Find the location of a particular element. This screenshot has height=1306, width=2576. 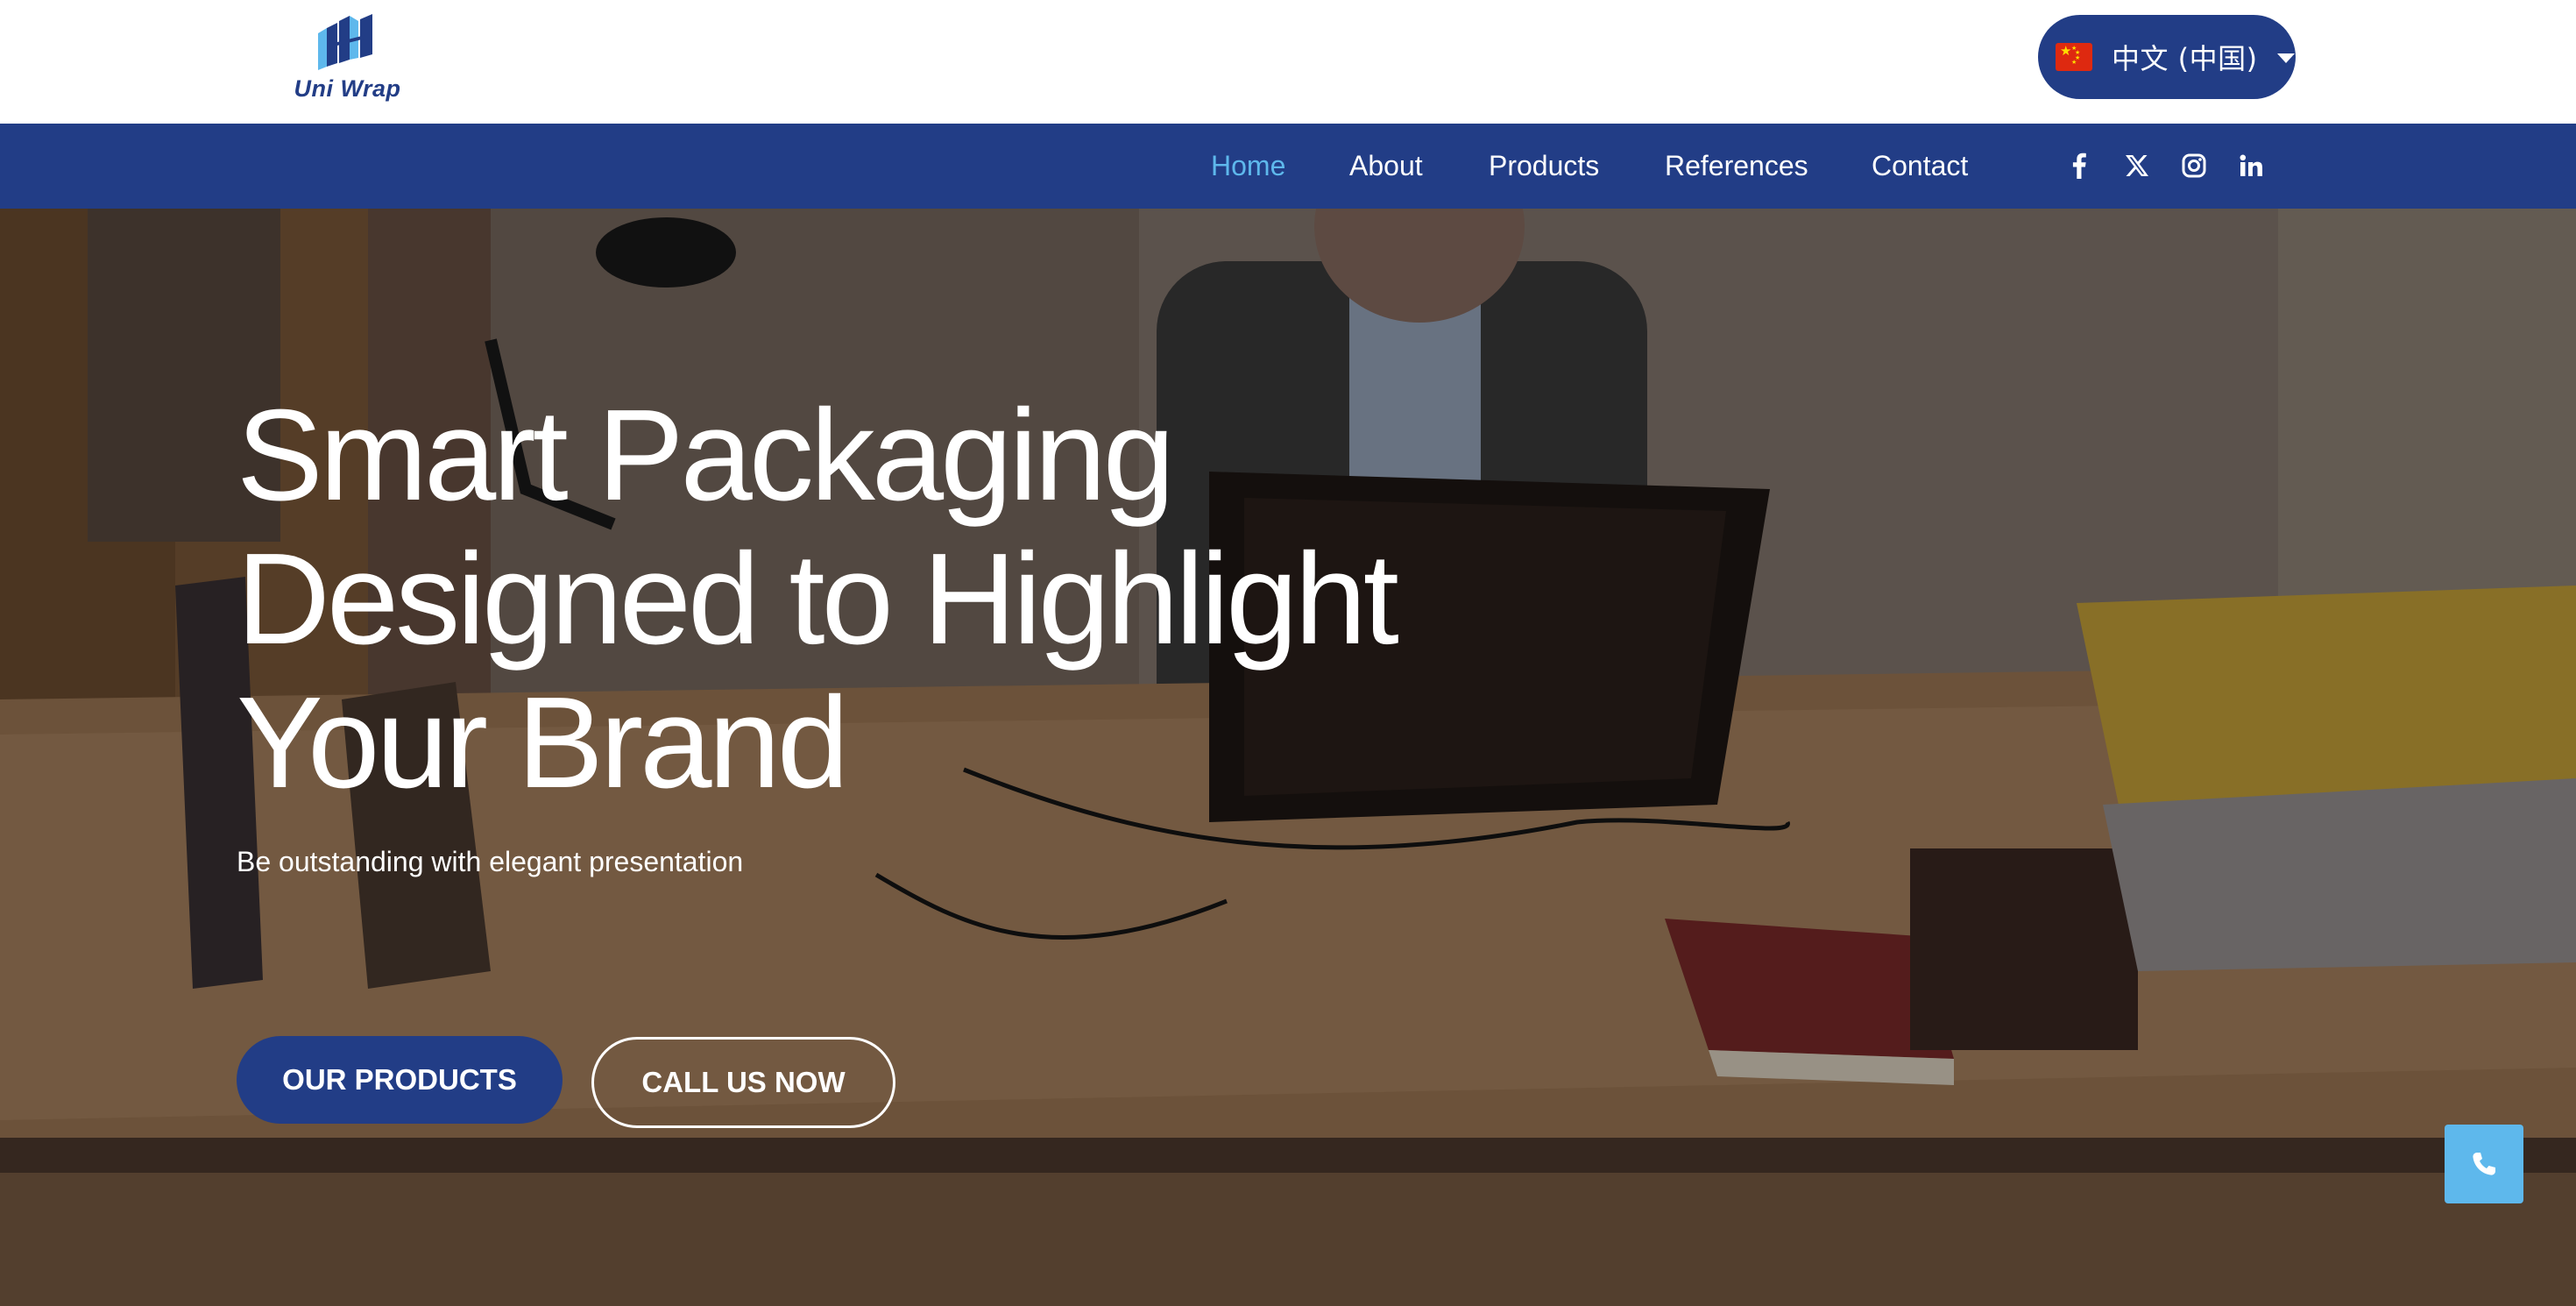

china-flag-icon: ★ ★ ★ ★ ★ is located at coordinates (2074, 57).